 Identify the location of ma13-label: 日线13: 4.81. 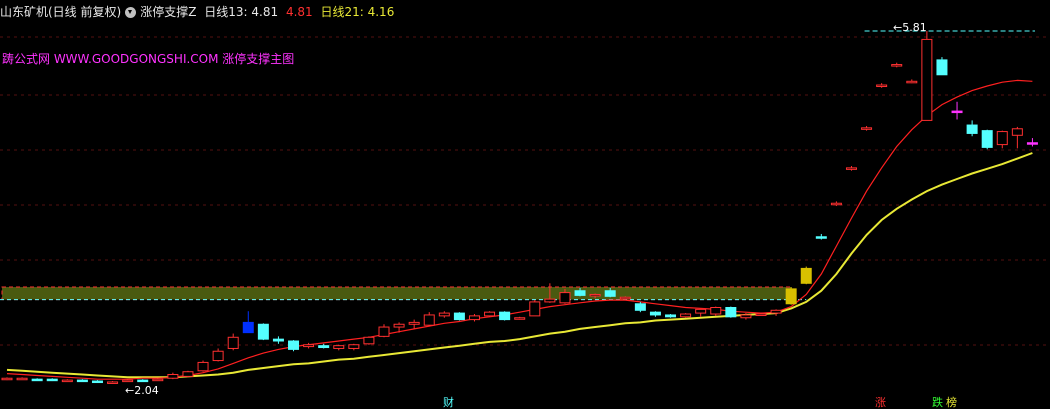
(241, 12).